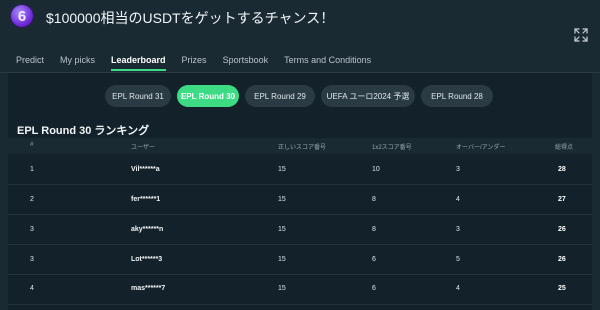  I want to click on tab-sportsbook: Sportsbook, so click(246, 63).